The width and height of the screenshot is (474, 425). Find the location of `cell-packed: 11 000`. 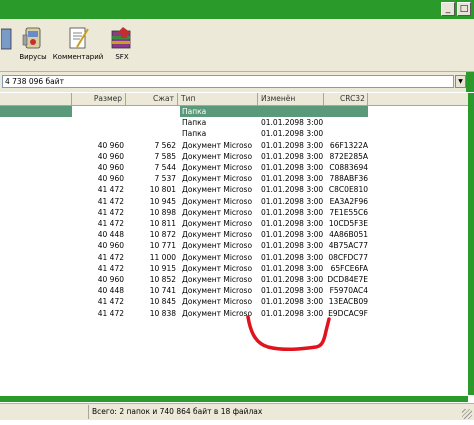

cell-packed: 11 000 is located at coordinates (162, 257).